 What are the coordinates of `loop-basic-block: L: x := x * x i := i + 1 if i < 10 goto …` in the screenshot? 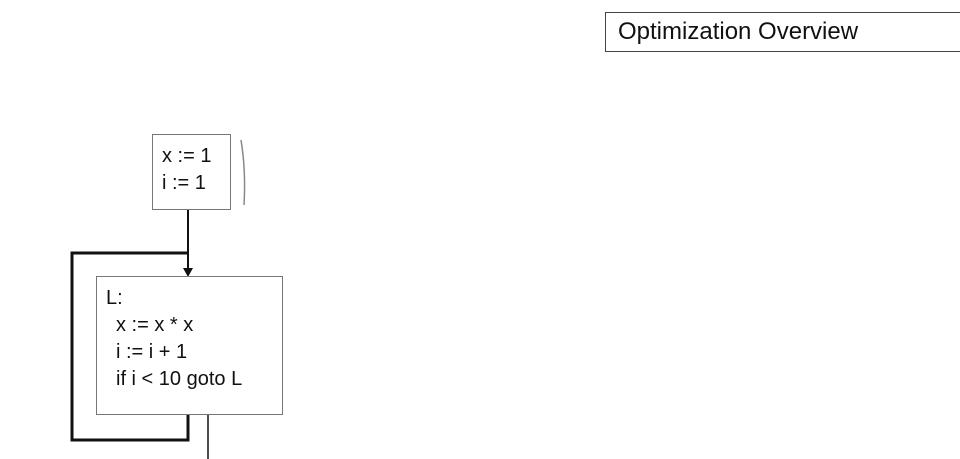 It's located at (189, 345).